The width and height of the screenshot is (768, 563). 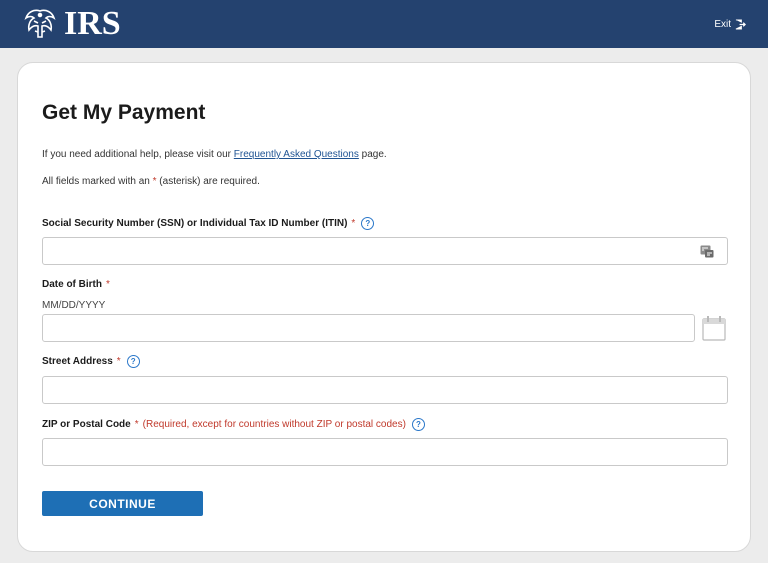 What do you see at coordinates (374, 154) in the screenshot?
I see `help-suffix: page.` at bounding box center [374, 154].